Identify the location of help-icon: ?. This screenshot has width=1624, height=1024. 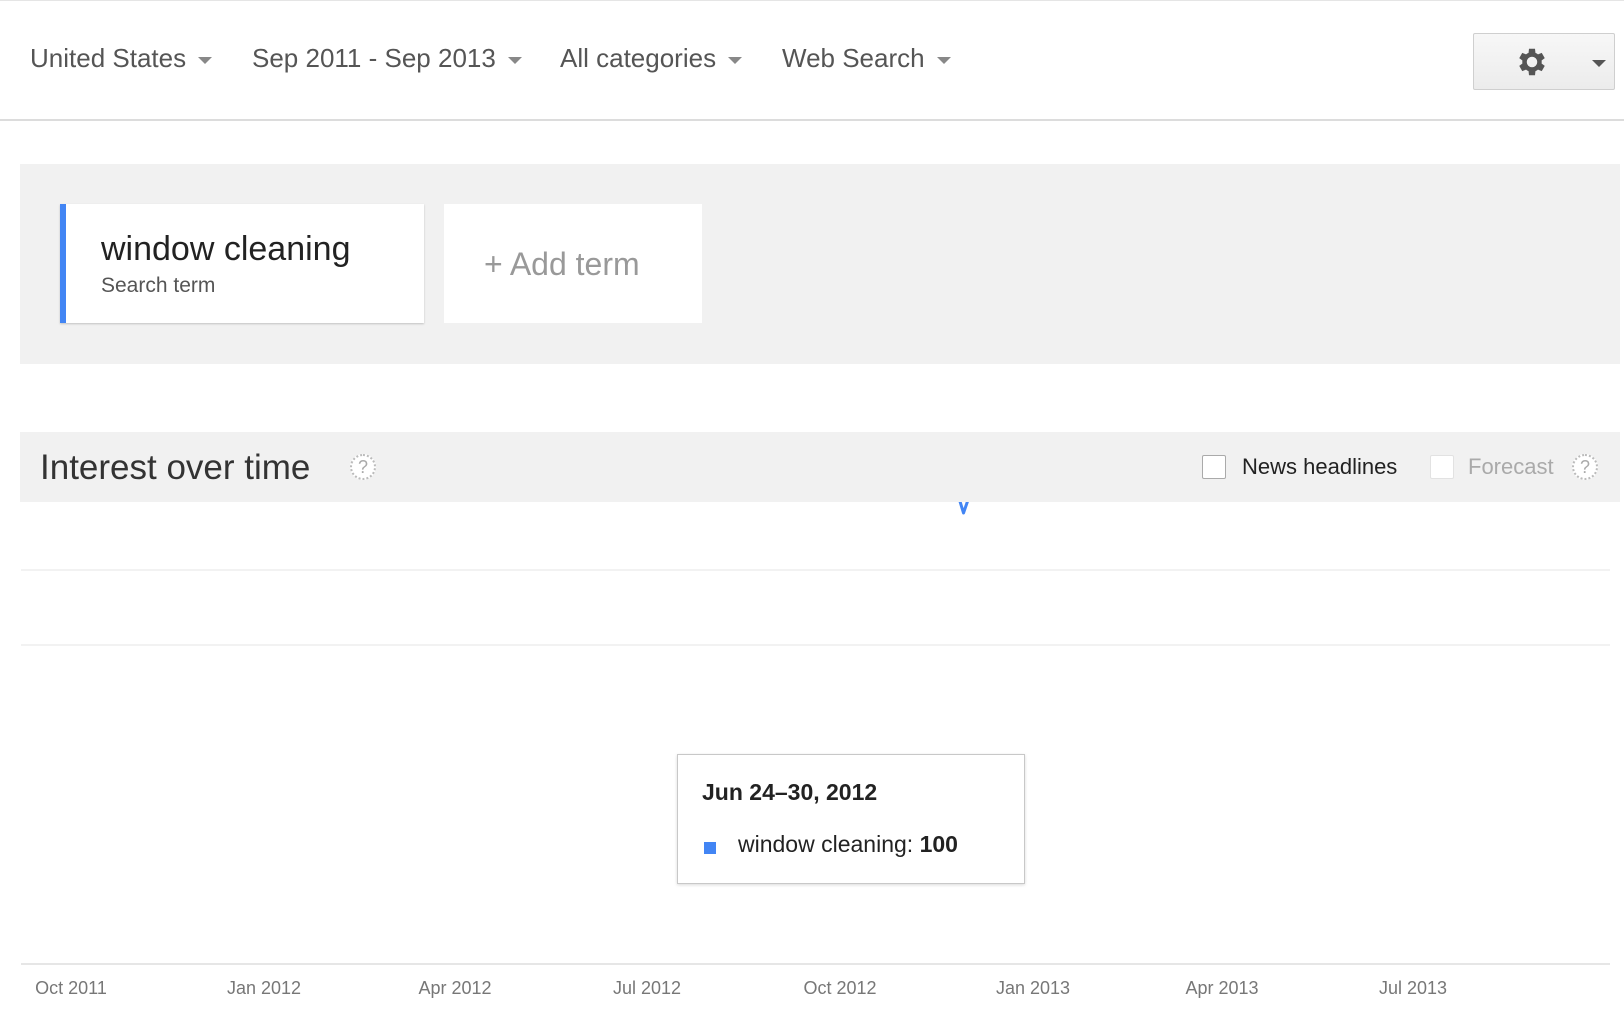
(363, 467).